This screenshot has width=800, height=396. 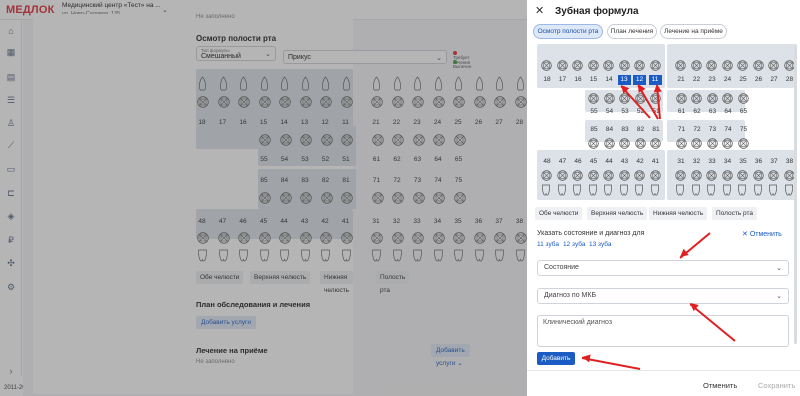 What do you see at coordinates (728, 129) in the screenshot?
I see `tooth-number: 74` at bounding box center [728, 129].